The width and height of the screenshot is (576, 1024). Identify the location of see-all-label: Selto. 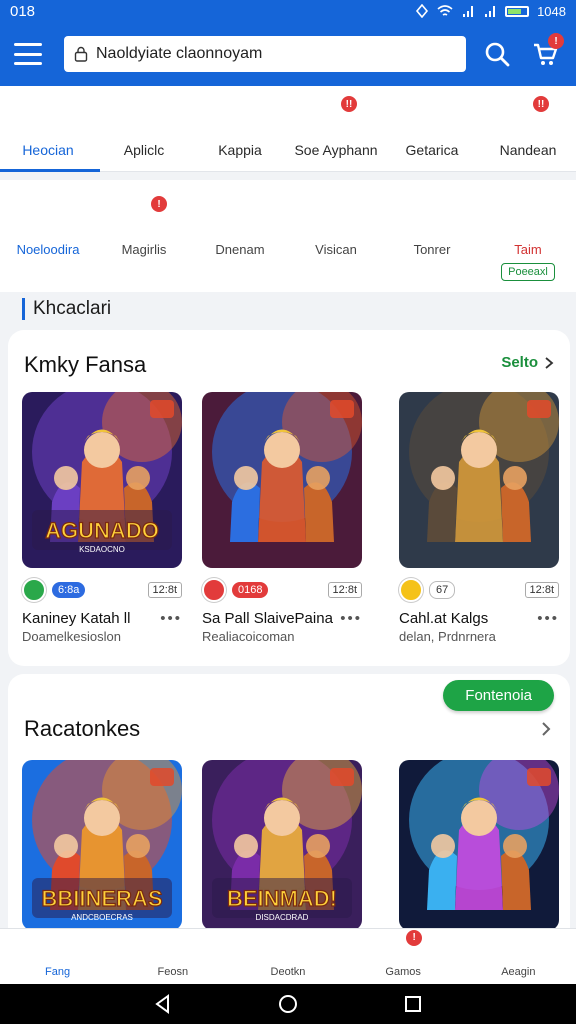
(519, 362).